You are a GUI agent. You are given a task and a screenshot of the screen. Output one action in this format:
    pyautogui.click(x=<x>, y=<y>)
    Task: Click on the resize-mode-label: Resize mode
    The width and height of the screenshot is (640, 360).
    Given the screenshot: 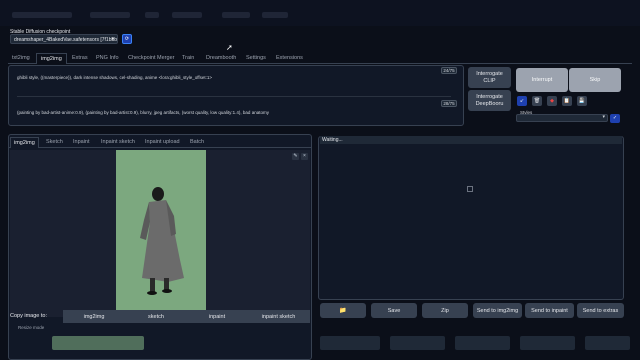 What is the action you would take?
    pyautogui.click(x=31, y=327)
    